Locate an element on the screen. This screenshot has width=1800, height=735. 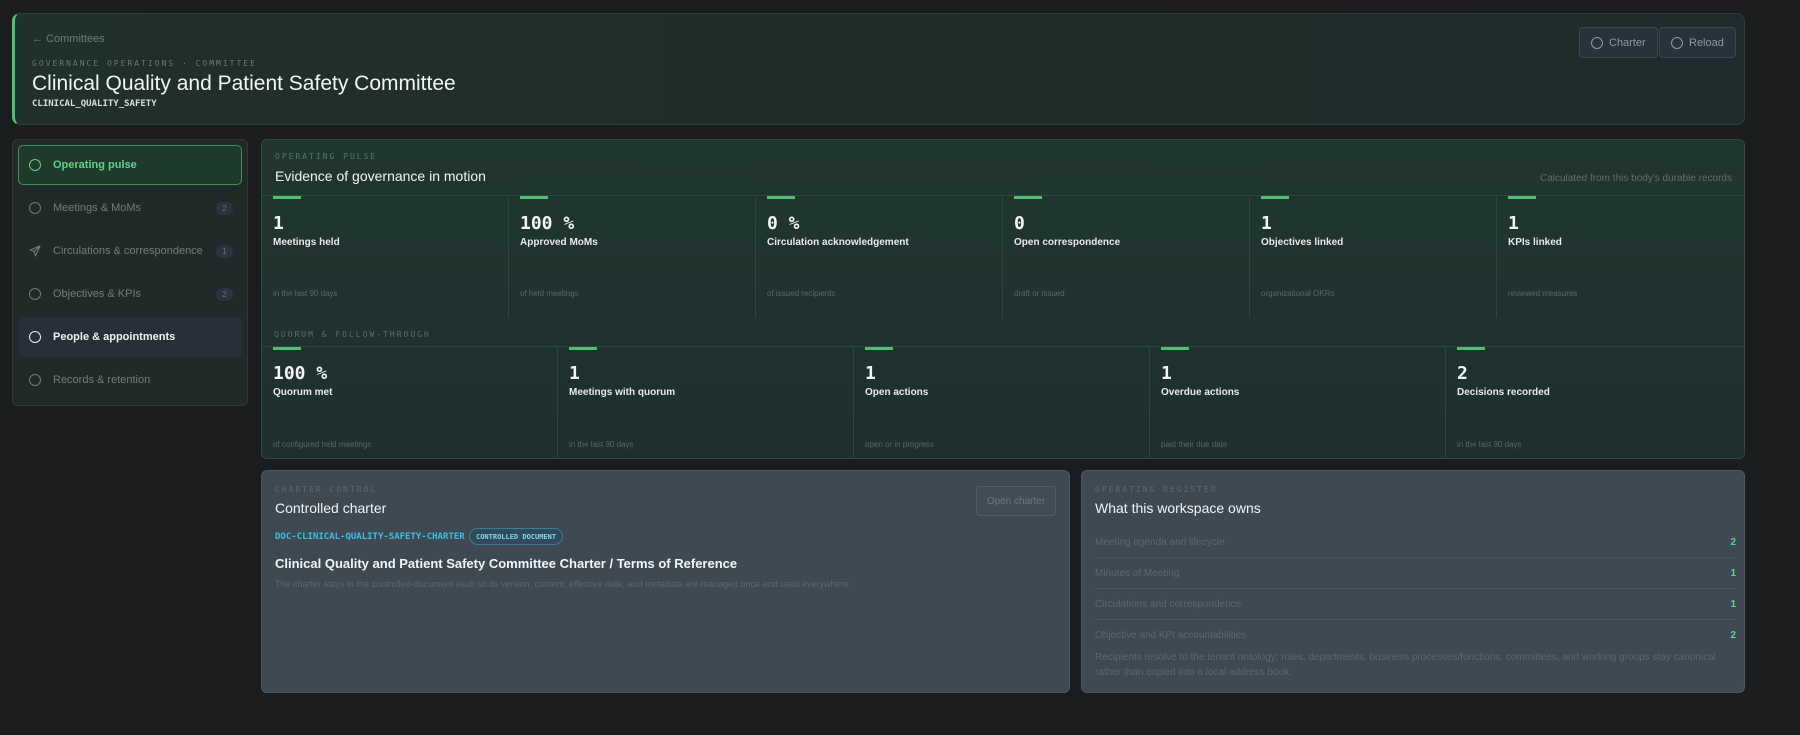
section-title: Evidence of governance in motion is located at coordinates (380, 176).